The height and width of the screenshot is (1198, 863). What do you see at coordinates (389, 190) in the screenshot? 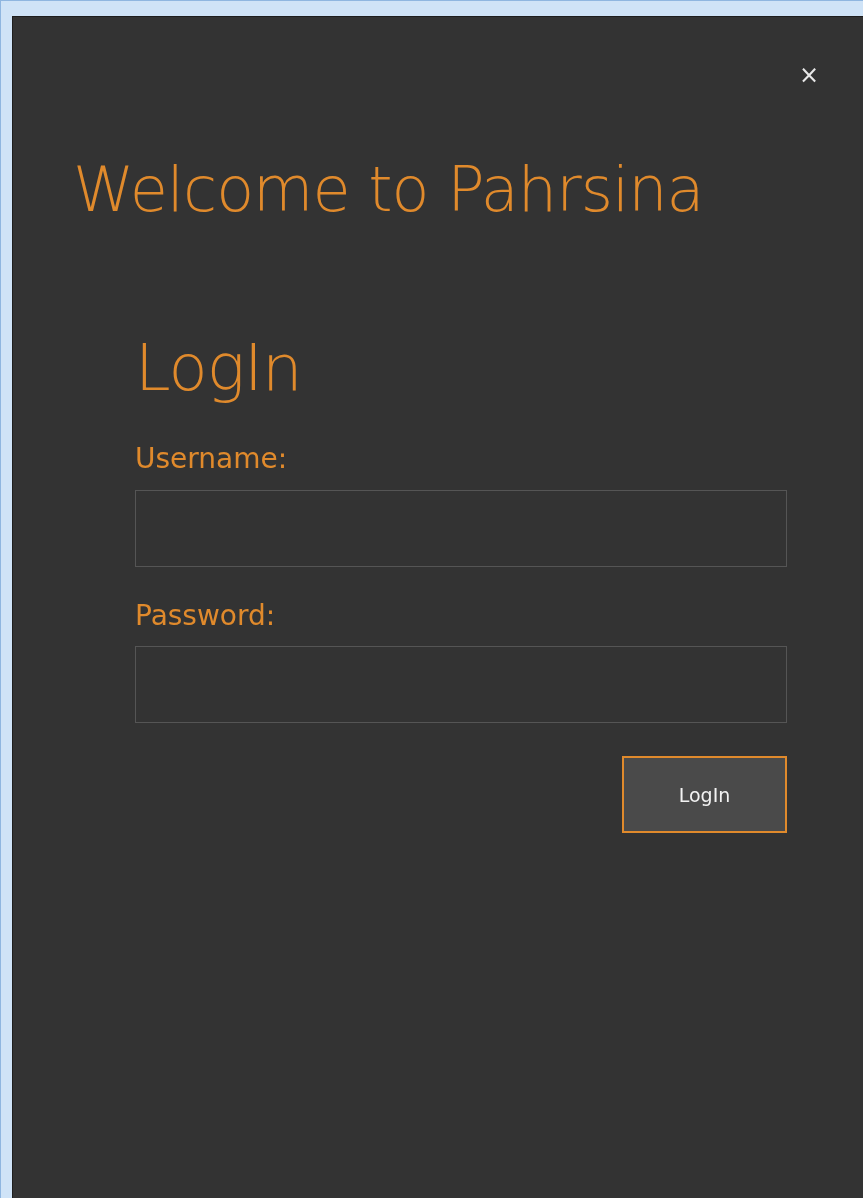
I see `welcome-title: Welcome to Pahrsina` at bounding box center [389, 190].